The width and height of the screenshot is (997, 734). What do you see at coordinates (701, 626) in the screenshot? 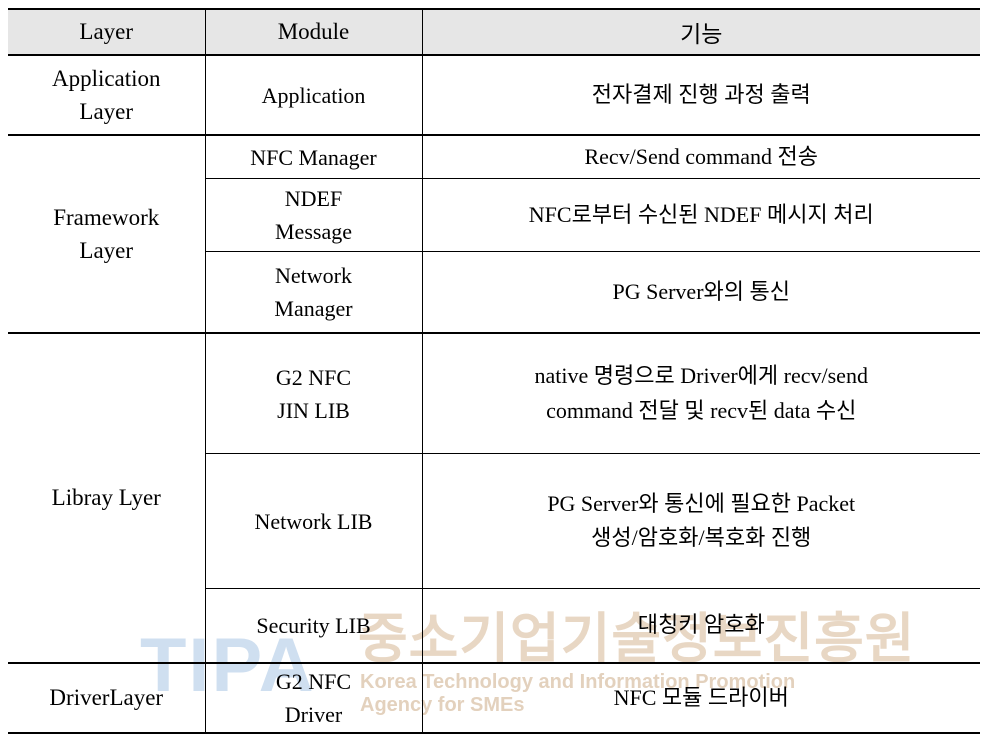
I see `function-cell-security-lib: 대칭키 암호화` at bounding box center [701, 626].